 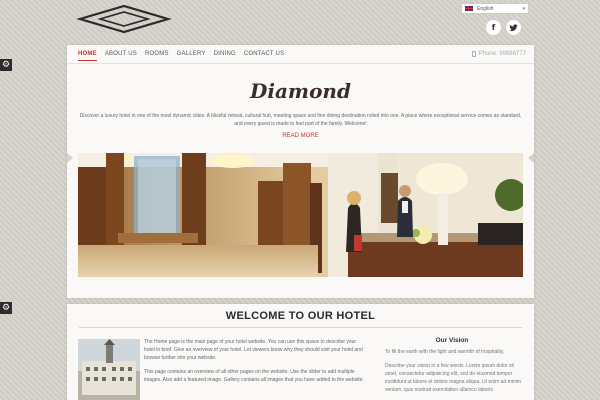 What do you see at coordinates (70, 158) in the screenshot?
I see `slider-left-notch` at bounding box center [70, 158].